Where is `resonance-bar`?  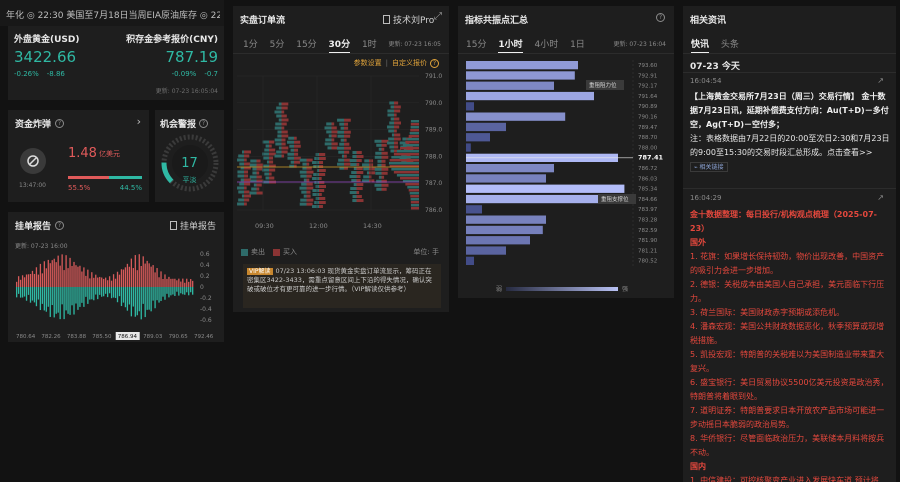
resonance-bar is located at coordinates (510, 168).